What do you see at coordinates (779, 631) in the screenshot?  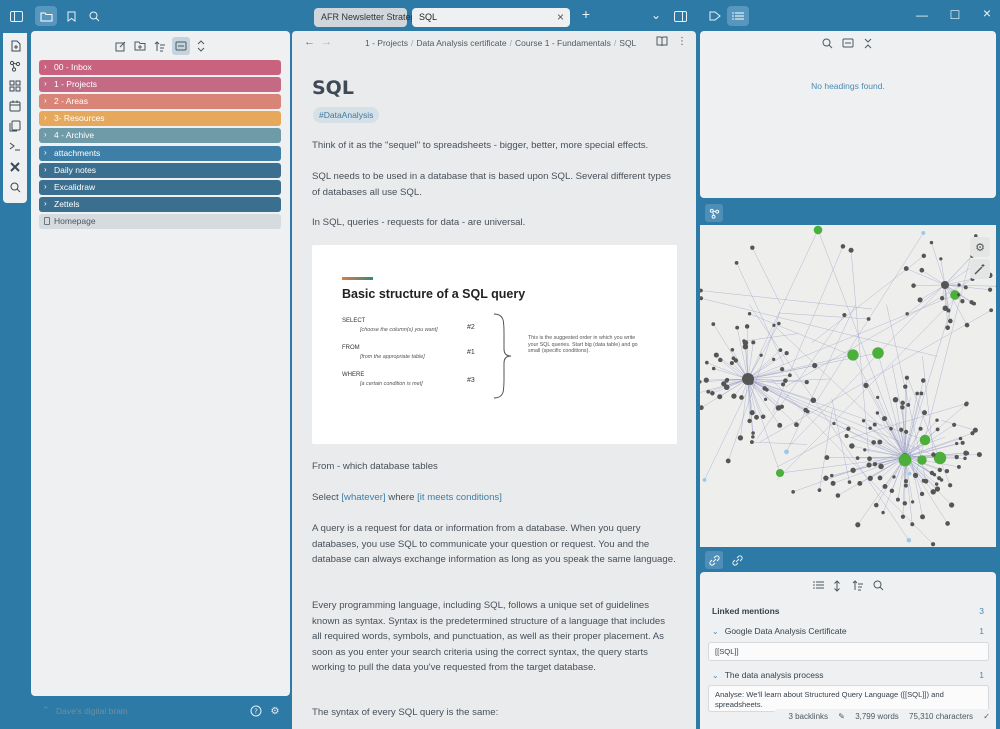 I see `backlink-source: ⌄ Google Data Analysis Certificate` at bounding box center [779, 631].